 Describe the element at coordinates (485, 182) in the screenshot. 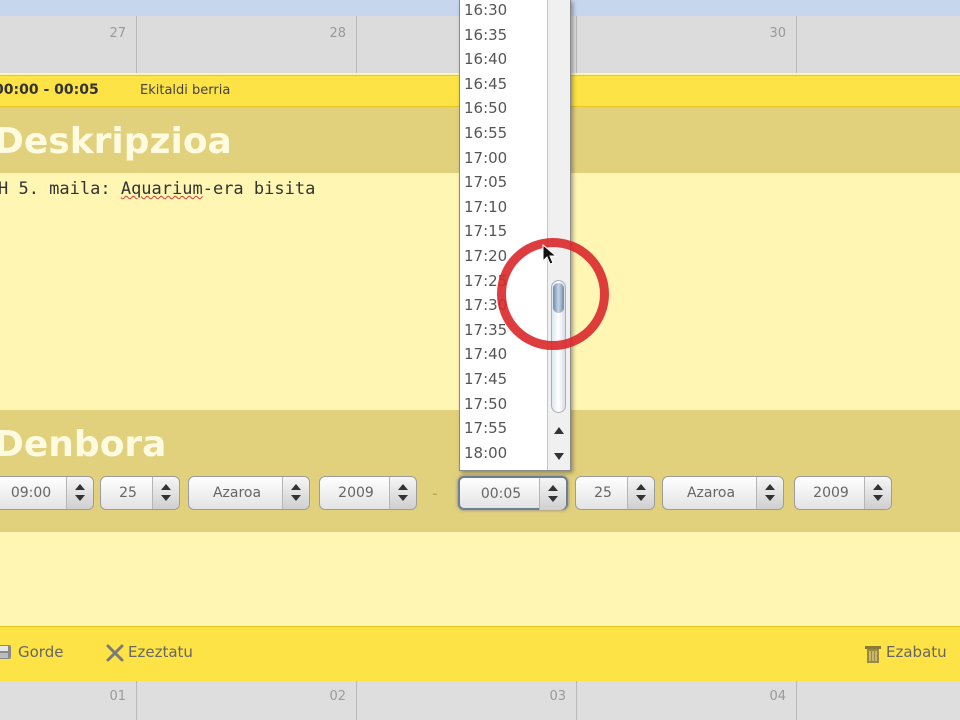

I see `time-option: 17:05` at that location.